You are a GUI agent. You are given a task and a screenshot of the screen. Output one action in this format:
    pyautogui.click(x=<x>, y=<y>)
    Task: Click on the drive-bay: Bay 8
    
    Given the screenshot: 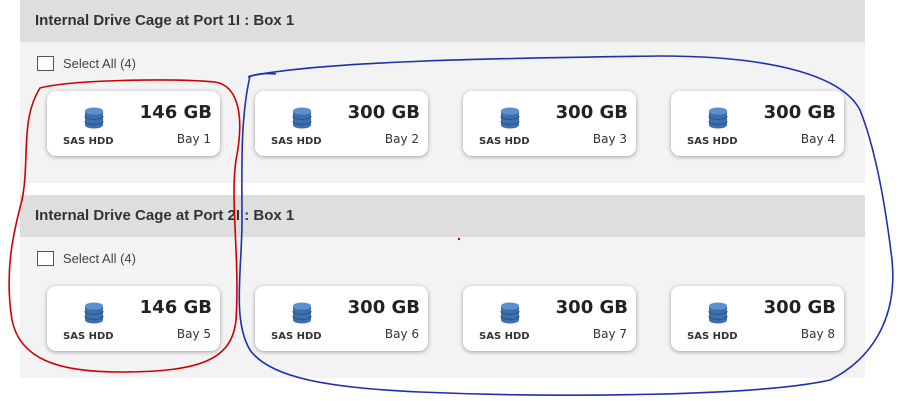 What is the action you would take?
    pyautogui.click(x=817, y=334)
    